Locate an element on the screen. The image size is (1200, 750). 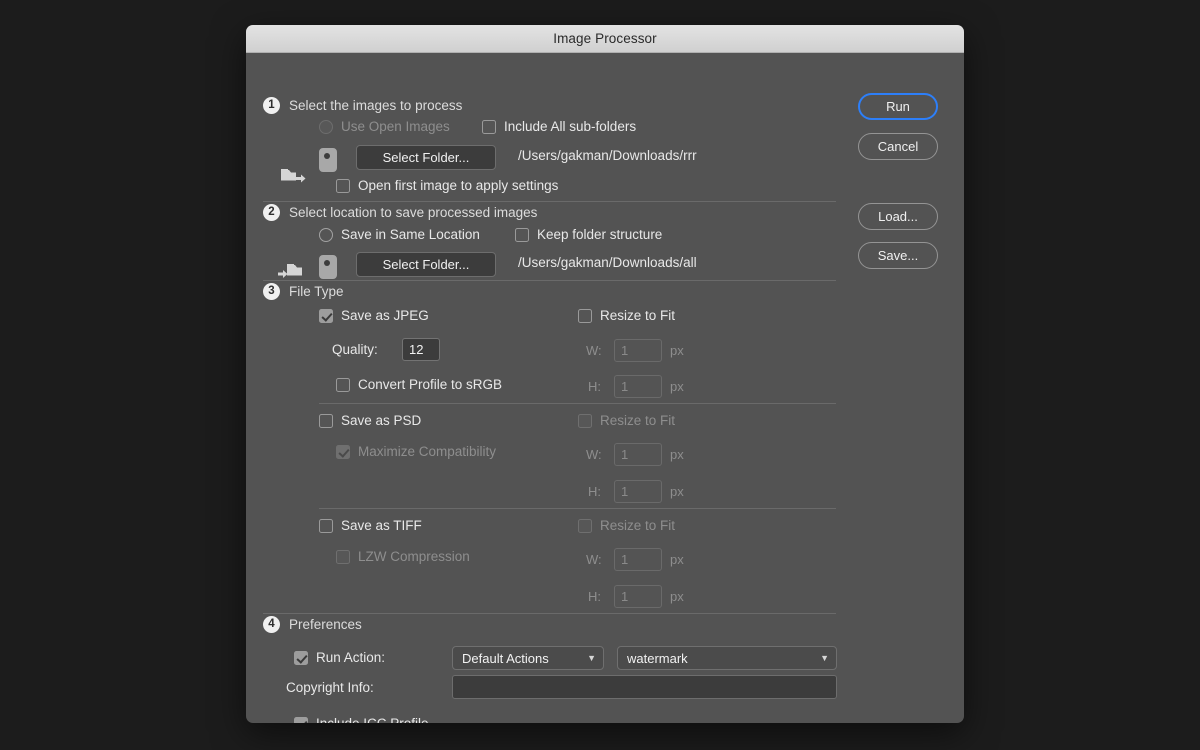
action-name-select: watermark ▼ is located at coordinates (727, 658).